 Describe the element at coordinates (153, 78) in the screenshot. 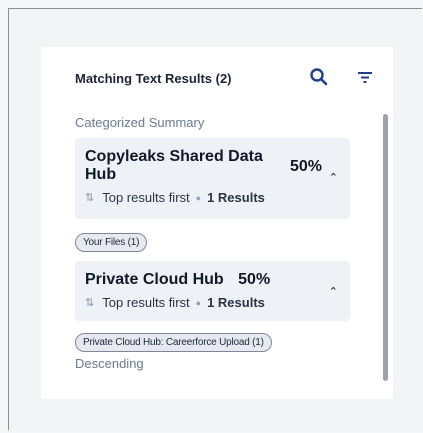

I see `panel-title: Matching Text Results (2)` at that location.